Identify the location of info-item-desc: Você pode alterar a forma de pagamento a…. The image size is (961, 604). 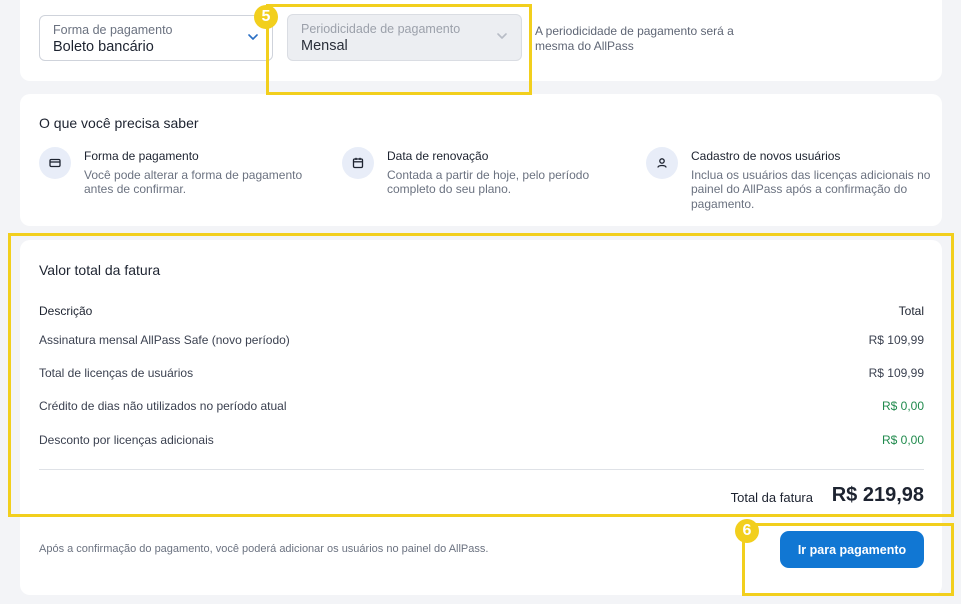
(193, 182).